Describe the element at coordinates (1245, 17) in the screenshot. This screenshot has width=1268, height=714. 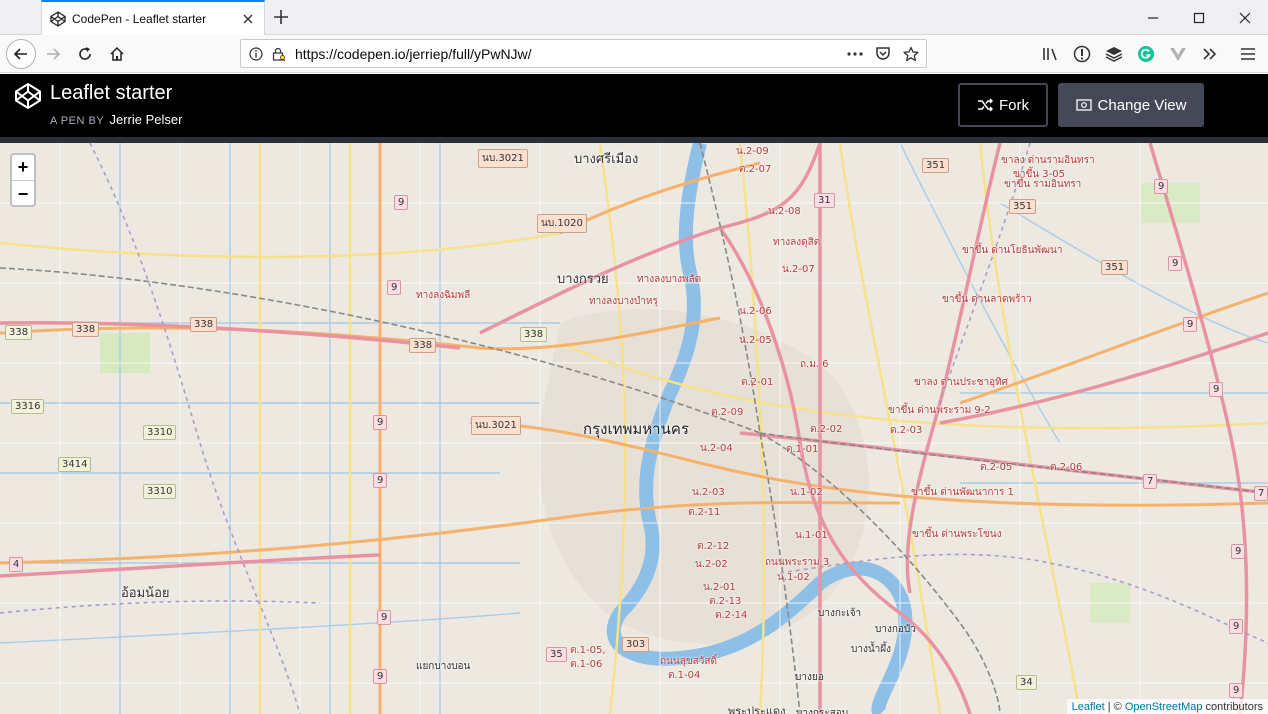
I see `window-close-icon` at that location.